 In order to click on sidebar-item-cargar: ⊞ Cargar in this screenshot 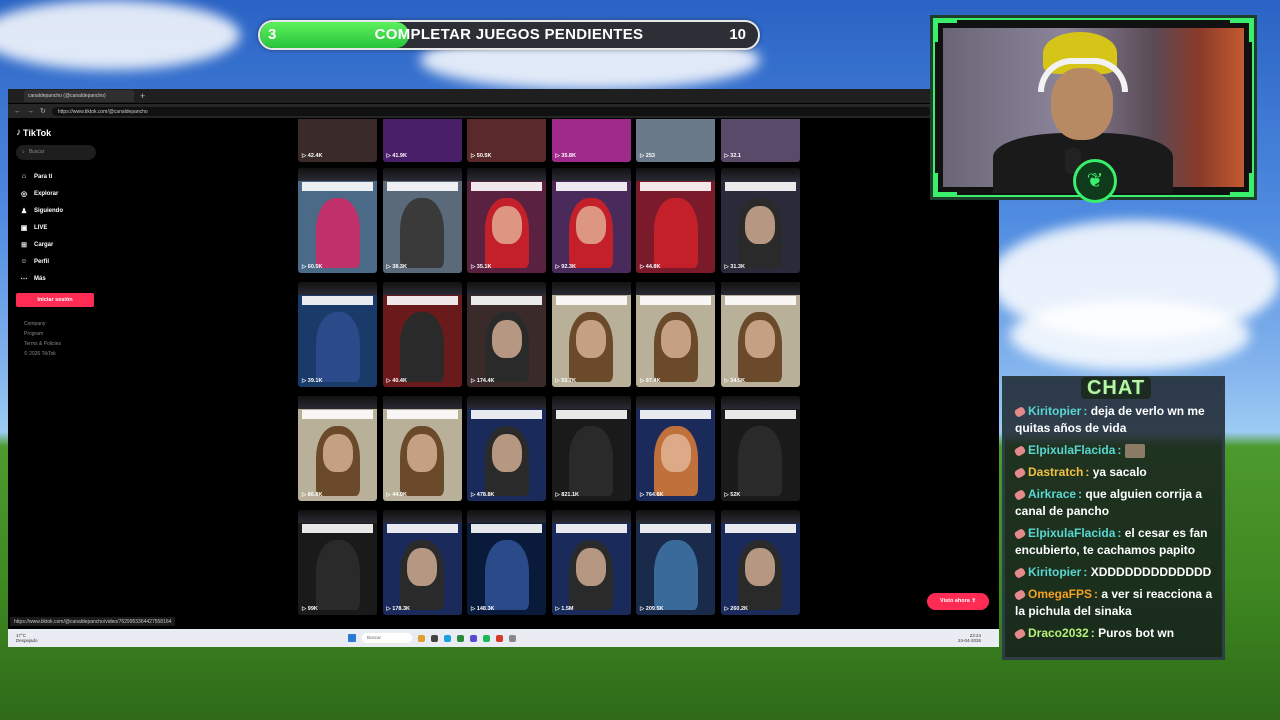, I will do `click(61, 244)`.